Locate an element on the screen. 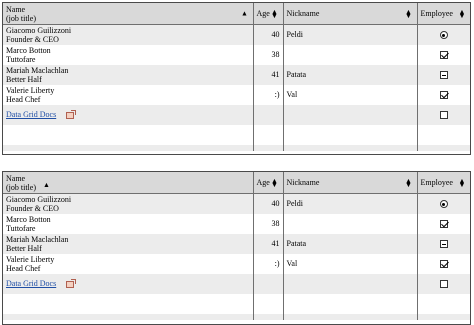 The image size is (474, 325). nickname-cell: Peldi is located at coordinates (350, 203).